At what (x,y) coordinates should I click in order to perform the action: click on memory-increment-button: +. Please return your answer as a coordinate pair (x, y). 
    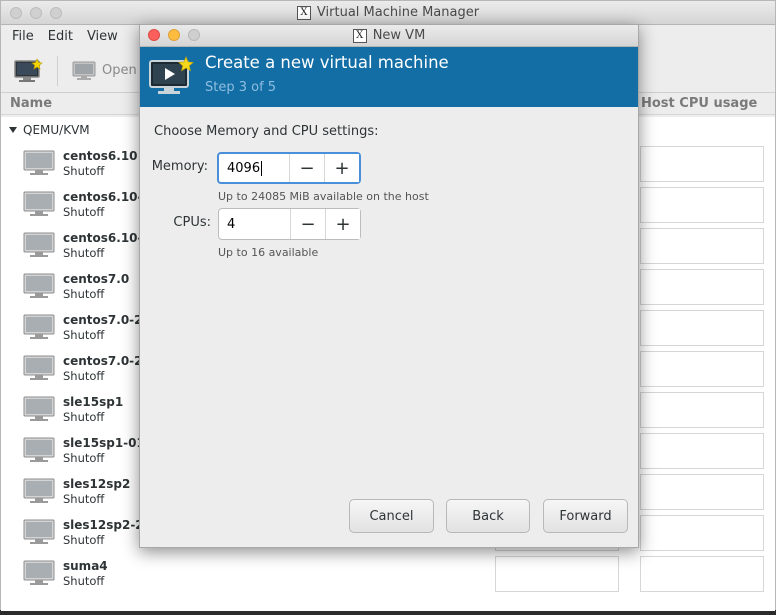
    Looking at the image, I should click on (341, 168).